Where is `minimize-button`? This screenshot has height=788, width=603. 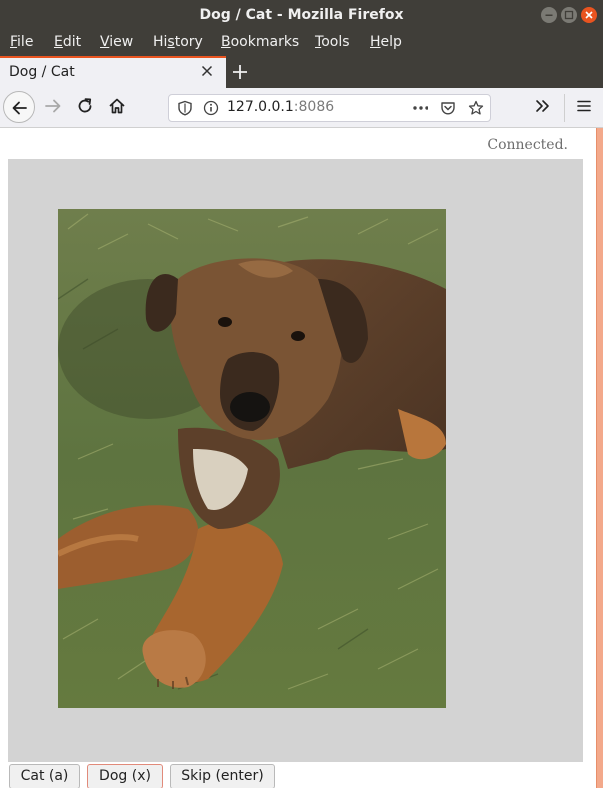
minimize-button is located at coordinates (549, 15).